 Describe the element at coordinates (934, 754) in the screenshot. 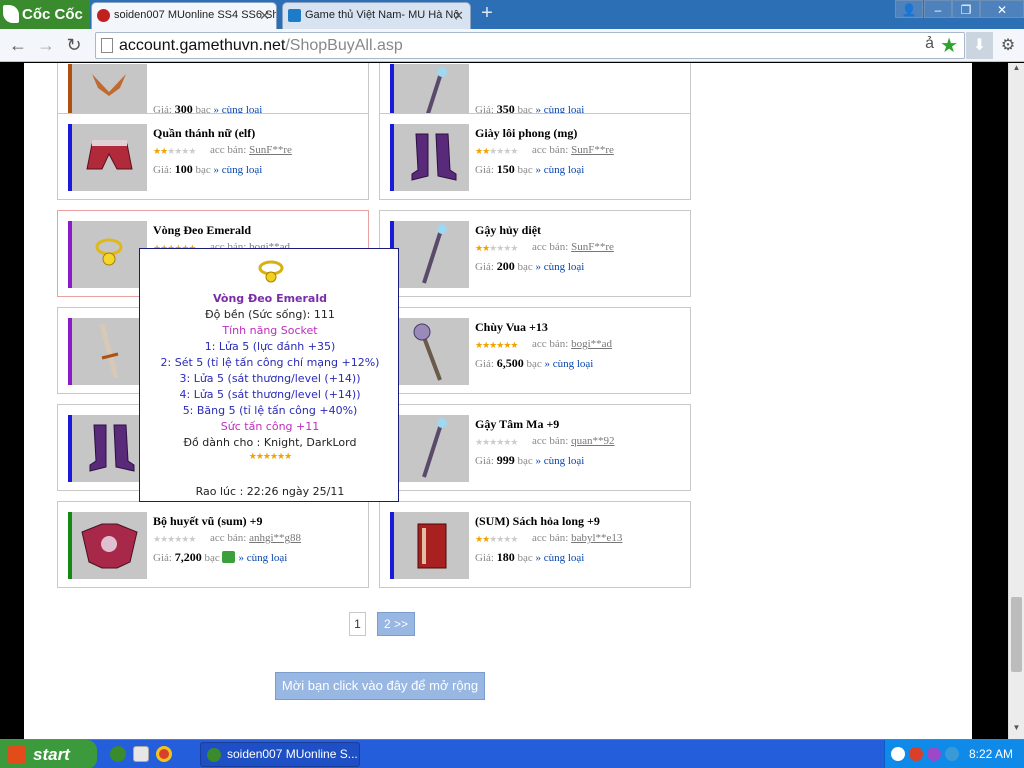

I see `tray-viber-icon` at that location.